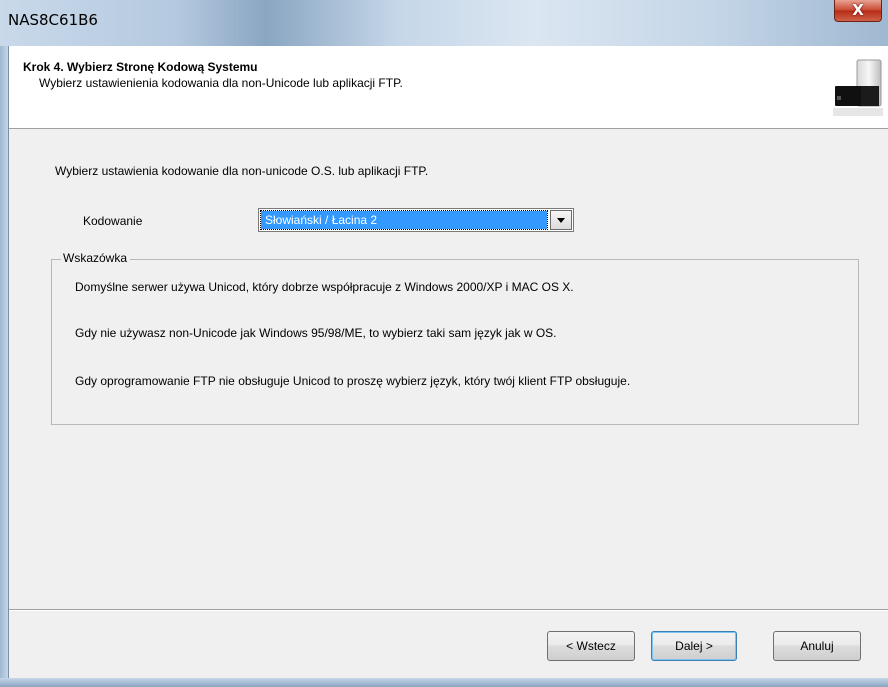 This screenshot has height=687, width=888. I want to click on next-button: Dalej >, so click(694, 646).